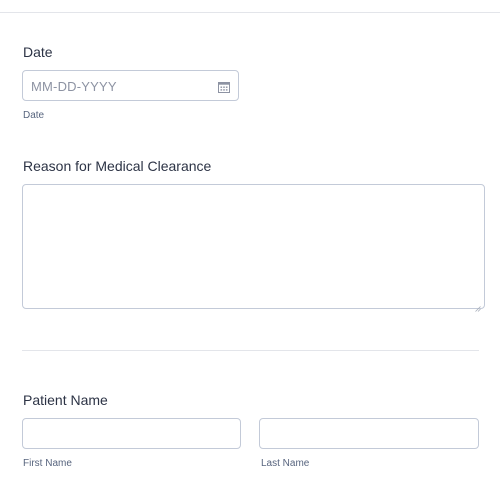 Image resolution: width=500 pixels, height=484 pixels. What do you see at coordinates (65, 400) in the screenshot?
I see `patient-name-label: Patient Name` at bounding box center [65, 400].